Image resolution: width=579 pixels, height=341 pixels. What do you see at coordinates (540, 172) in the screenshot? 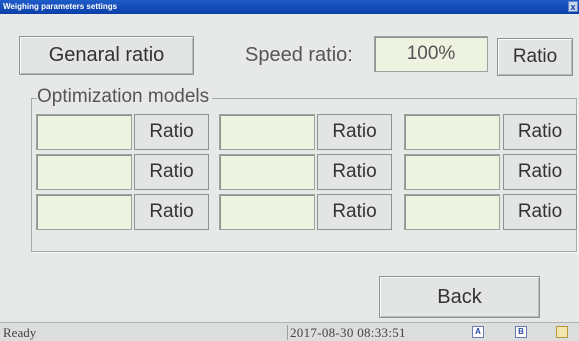
I see `model-2-3-ratio-button: Ratio` at bounding box center [540, 172].